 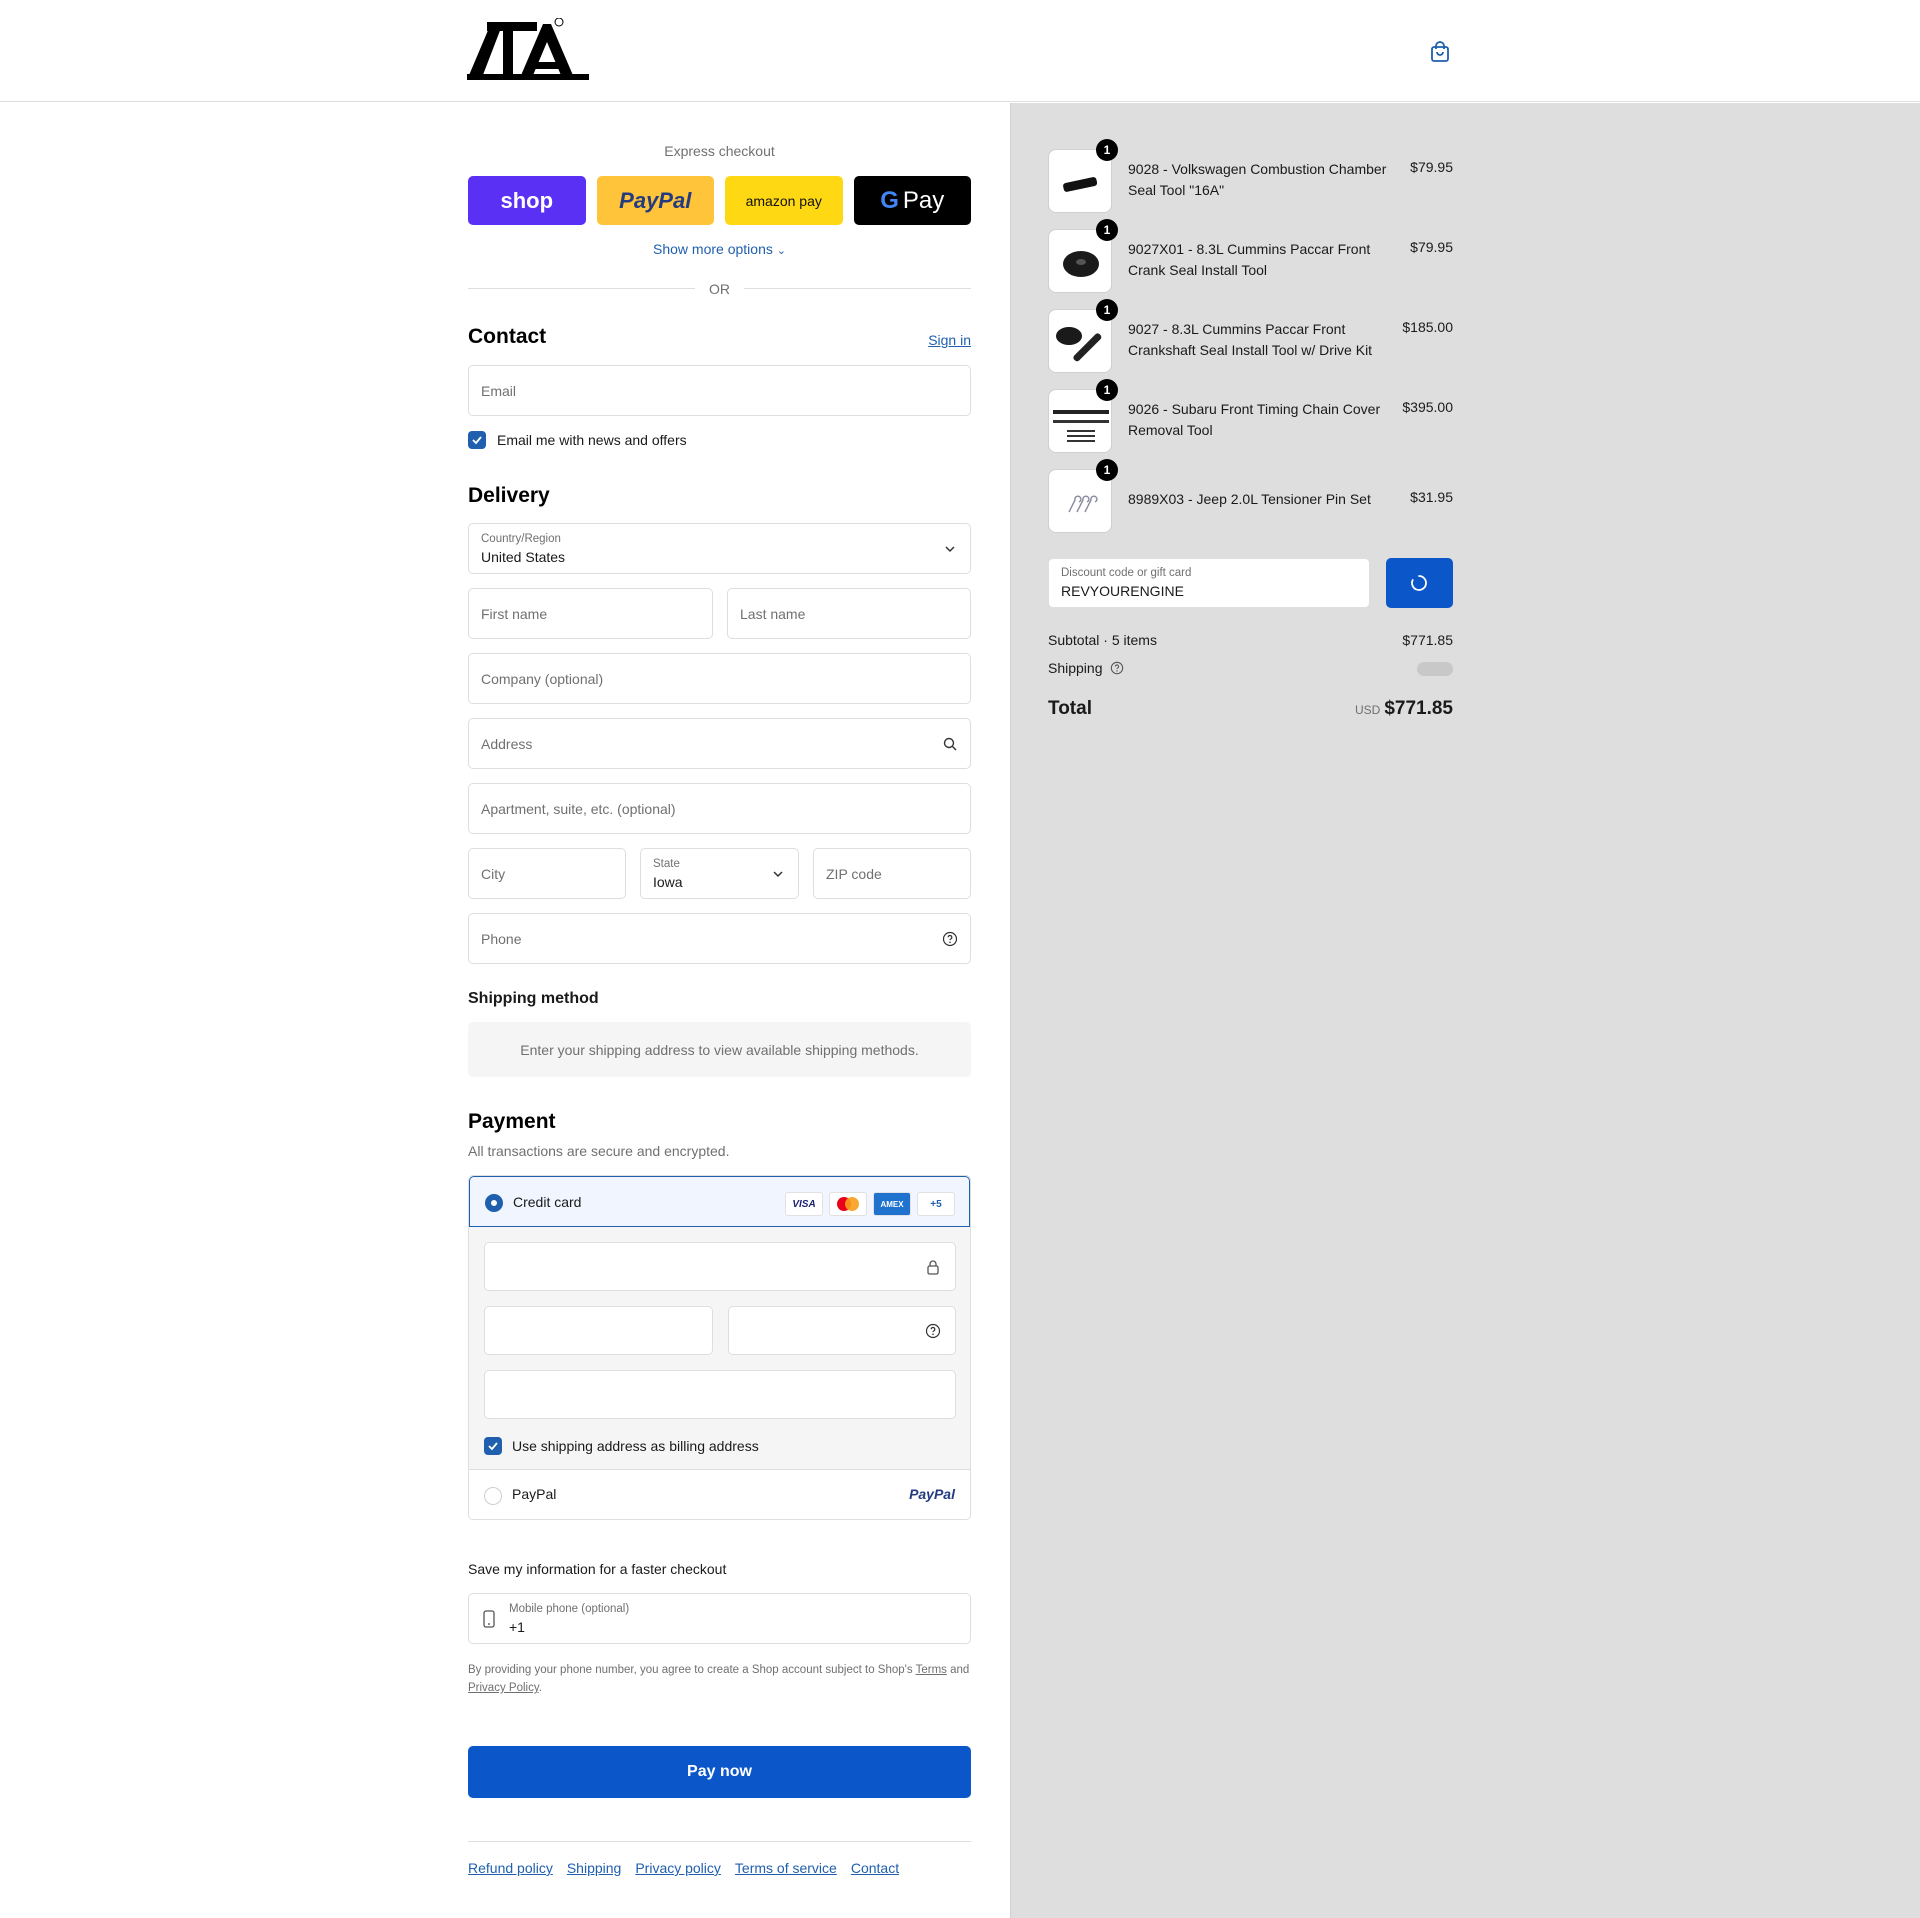 I want to click on paypal-express-button: PayPal, so click(x=655, y=200).